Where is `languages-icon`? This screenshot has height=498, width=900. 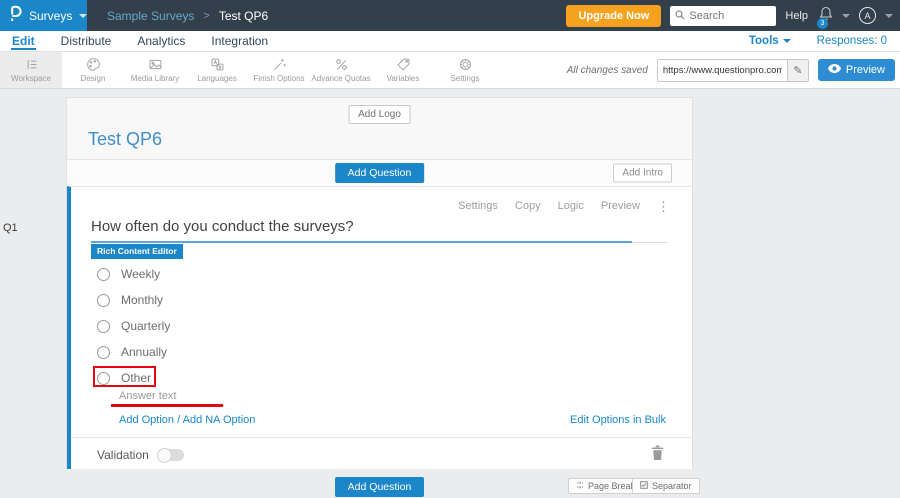
languages-icon is located at coordinates (217, 64).